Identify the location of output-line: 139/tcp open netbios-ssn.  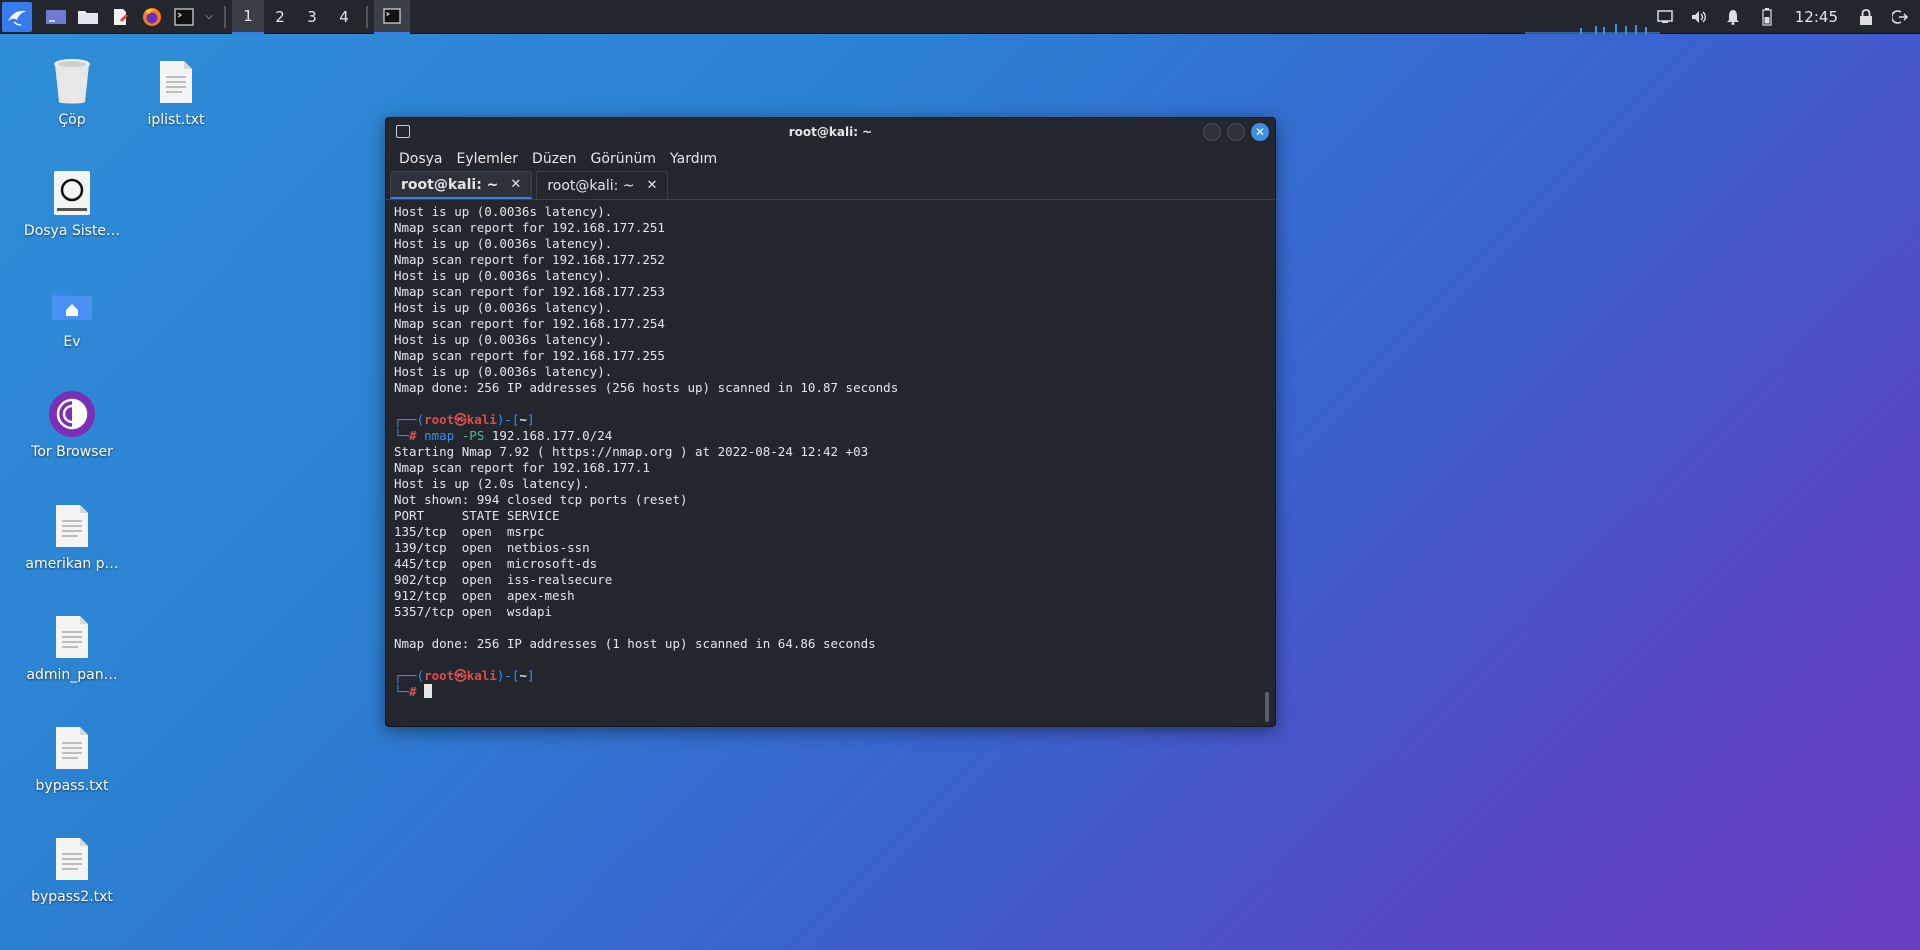
(492, 547).